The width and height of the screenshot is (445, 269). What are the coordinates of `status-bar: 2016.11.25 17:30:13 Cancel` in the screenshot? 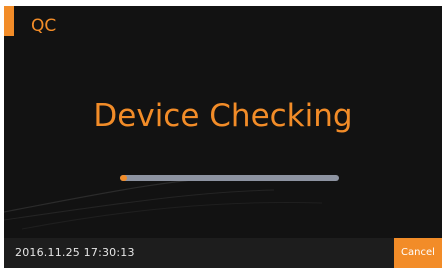 It's located at (223, 253).